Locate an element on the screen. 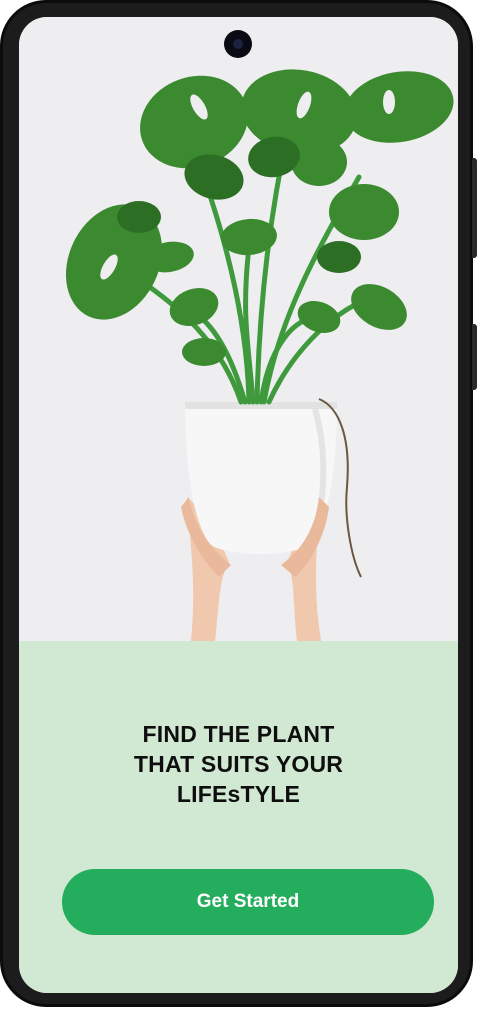  get-started-label: Get Started is located at coordinates (248, 901).